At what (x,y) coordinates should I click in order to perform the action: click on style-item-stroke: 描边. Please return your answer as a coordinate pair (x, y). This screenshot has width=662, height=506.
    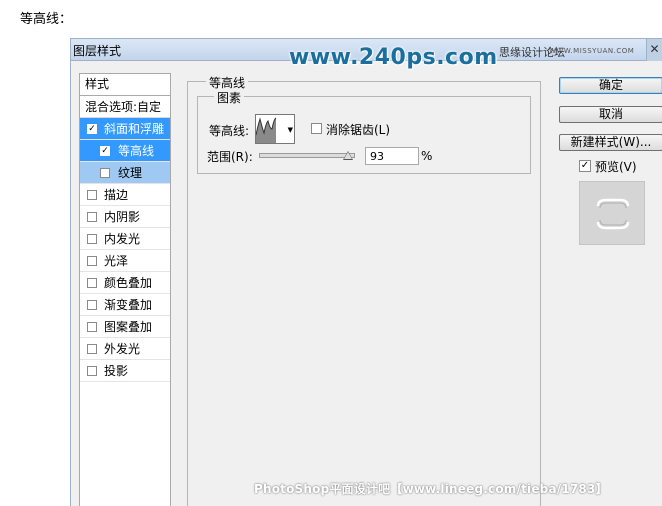
    Looking at the image, I should click on (125, 195).